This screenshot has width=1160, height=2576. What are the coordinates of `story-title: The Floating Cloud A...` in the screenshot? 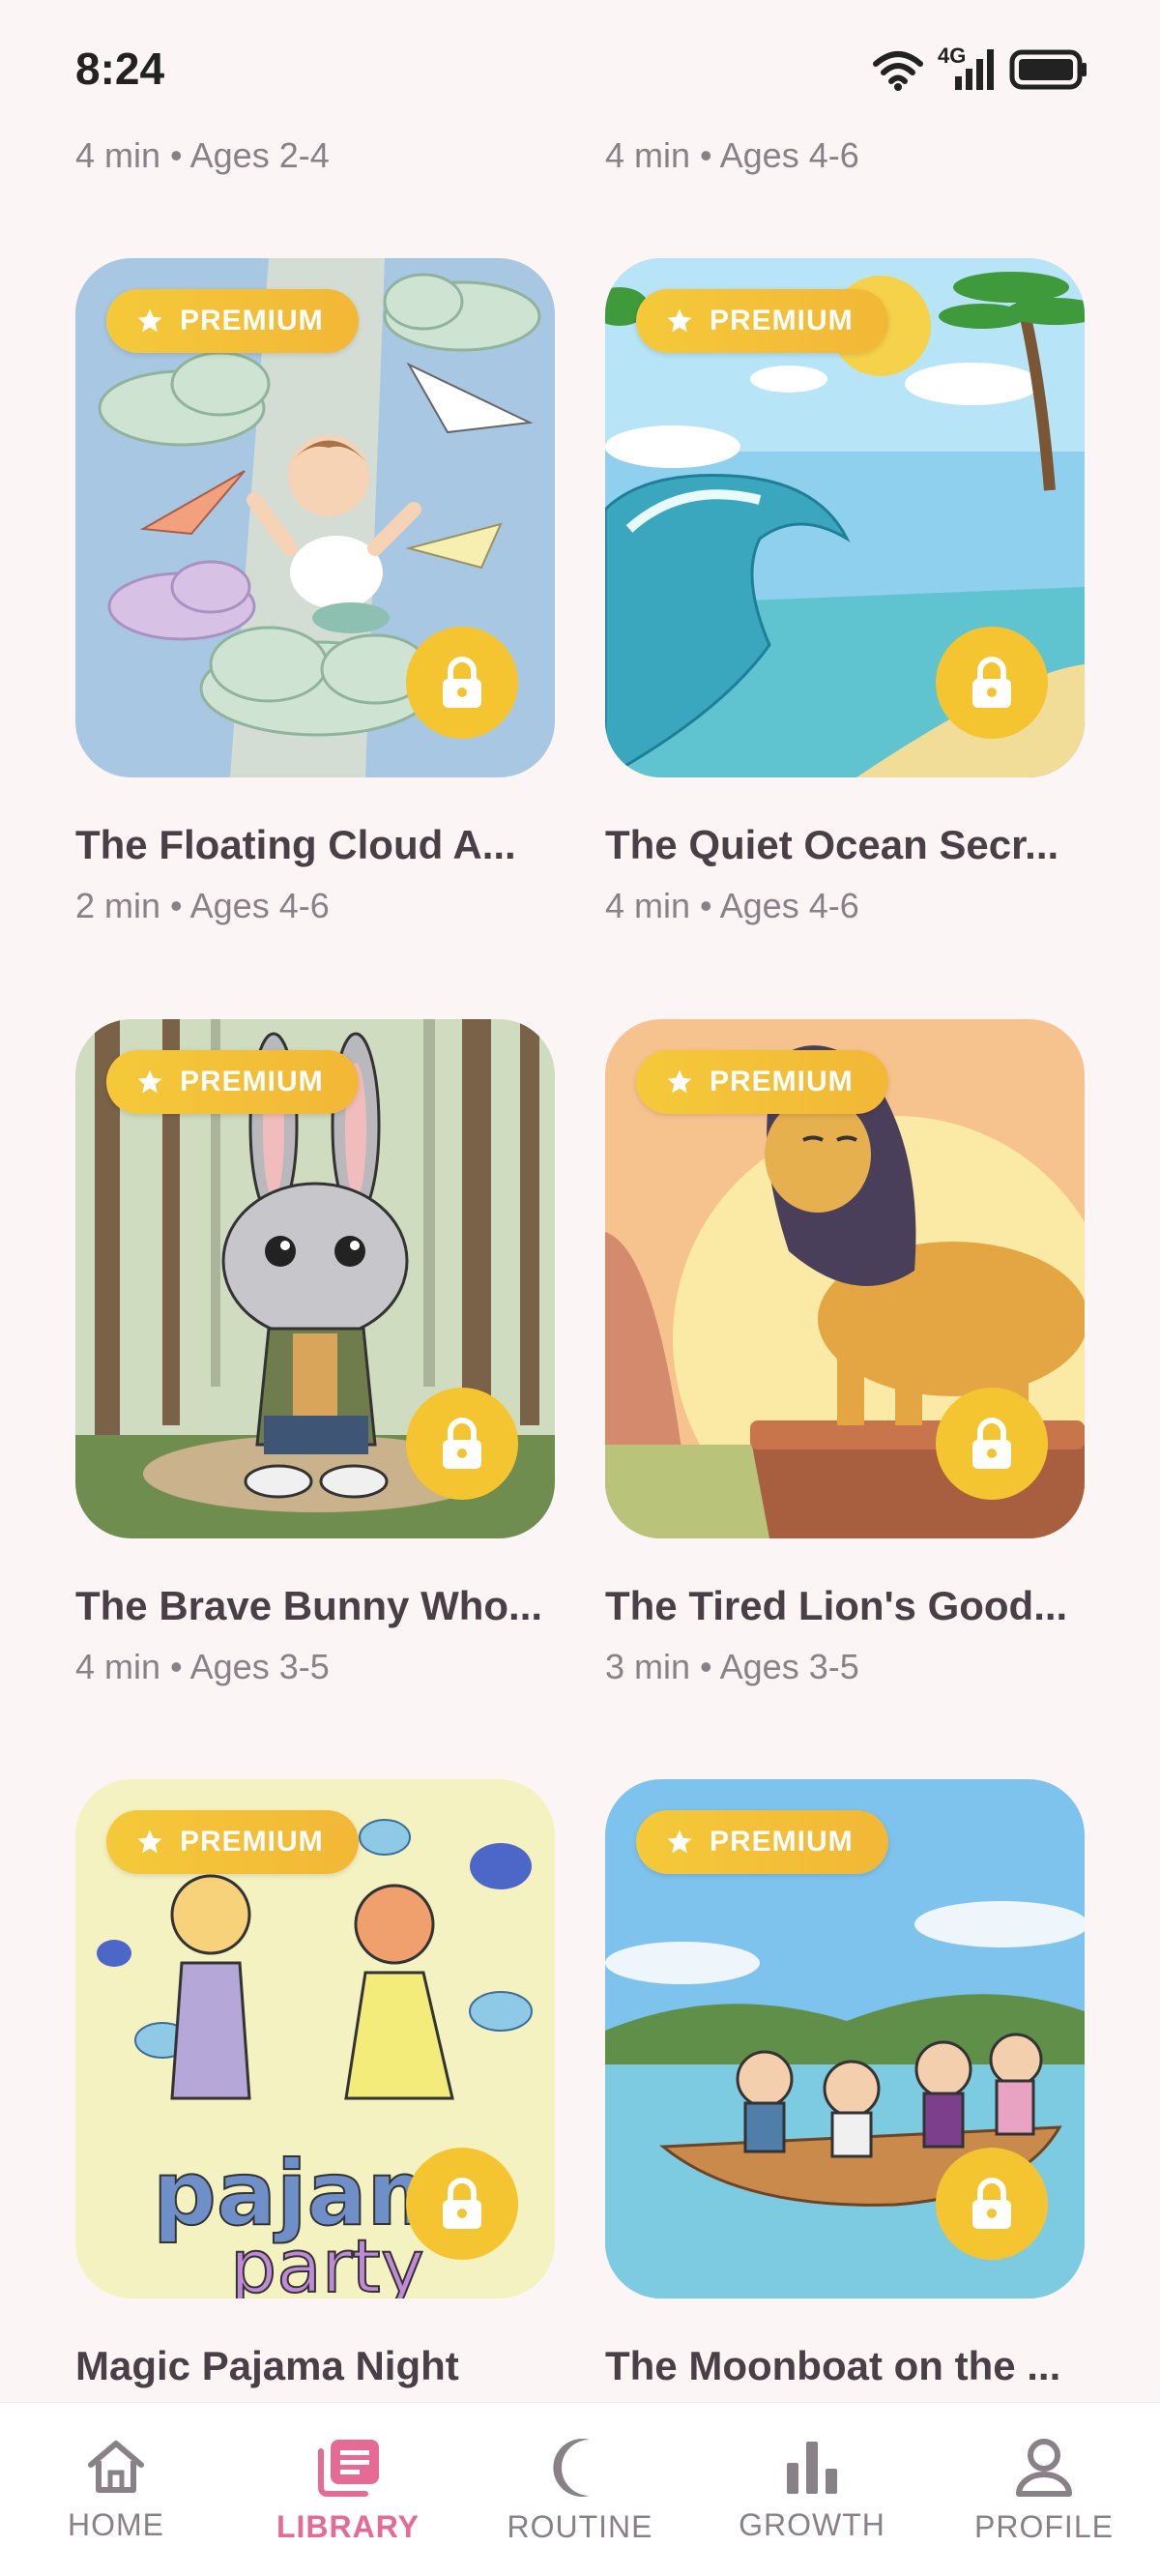 It's located at (315, 845).